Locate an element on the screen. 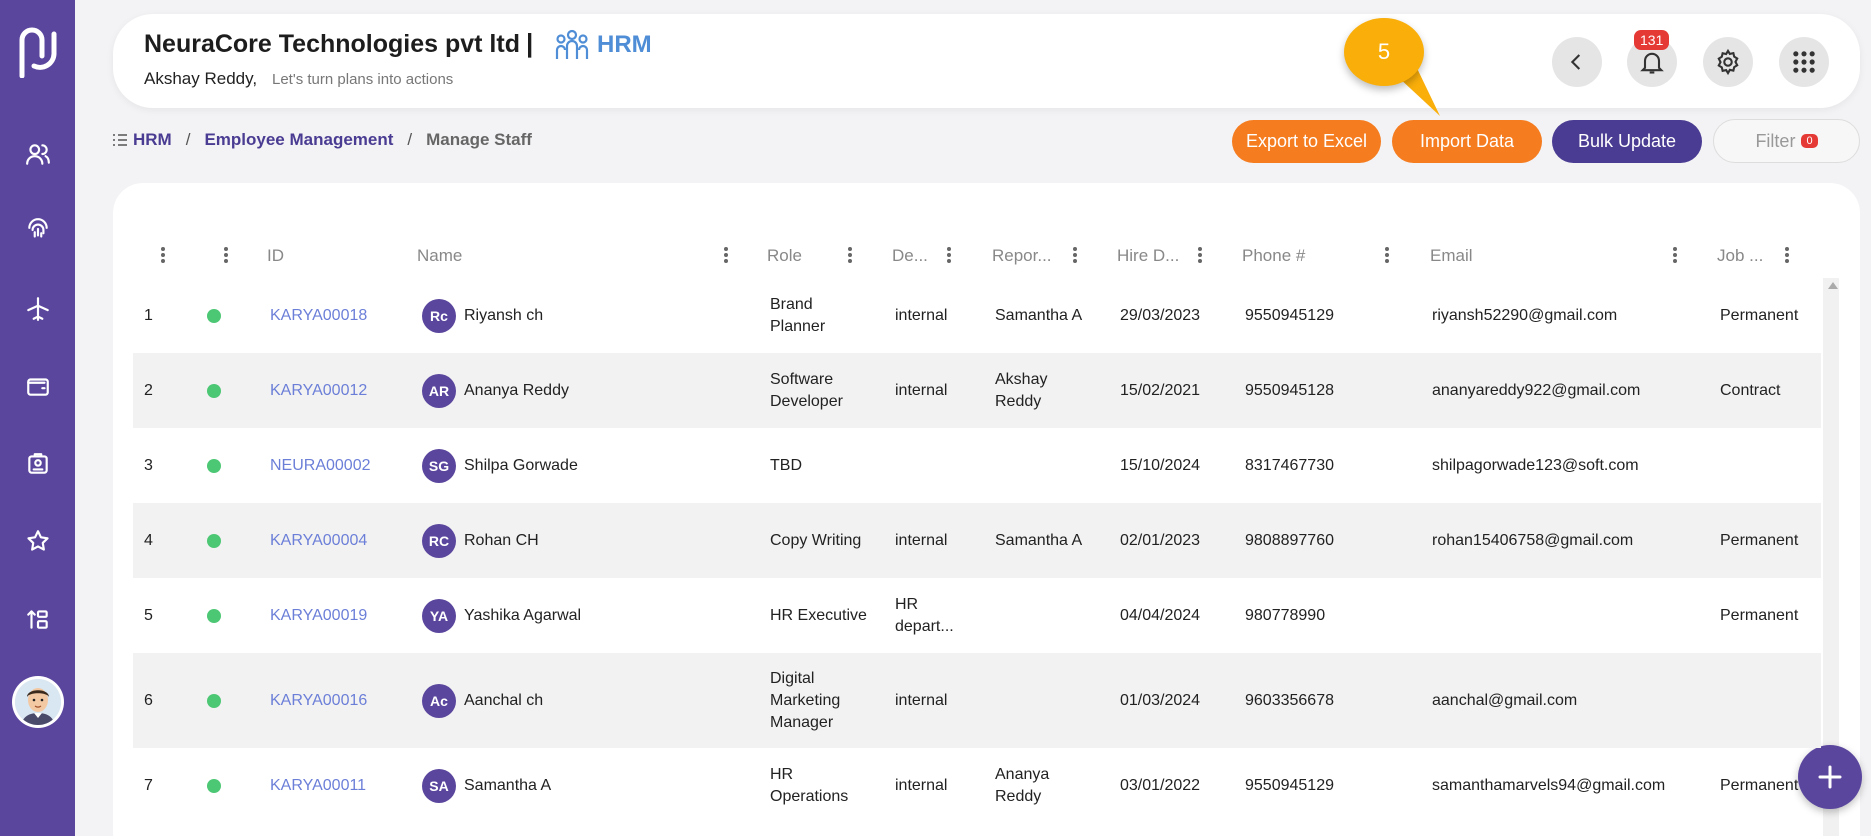 The width and height of the screenshot is (1871, 836). employee-name: Ananya Reddy is located at coordinates (516, 390).